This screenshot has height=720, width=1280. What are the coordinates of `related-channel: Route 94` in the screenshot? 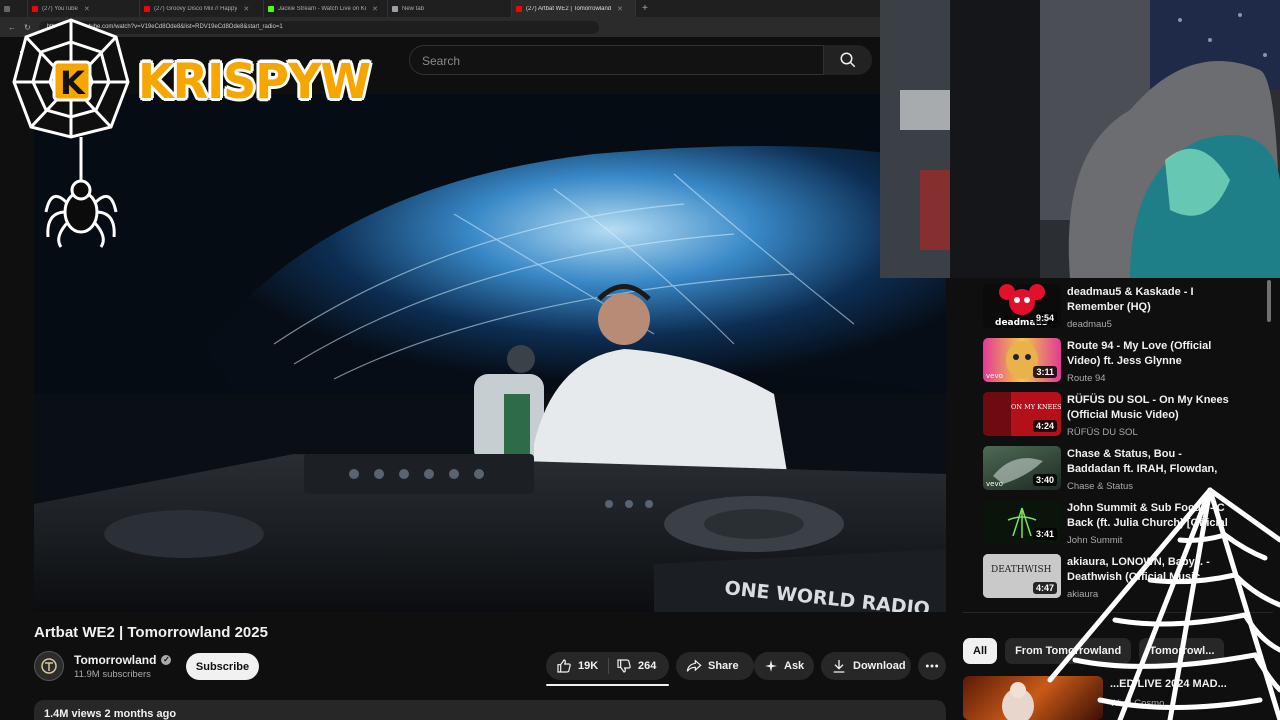 It's located at (1086, 378).